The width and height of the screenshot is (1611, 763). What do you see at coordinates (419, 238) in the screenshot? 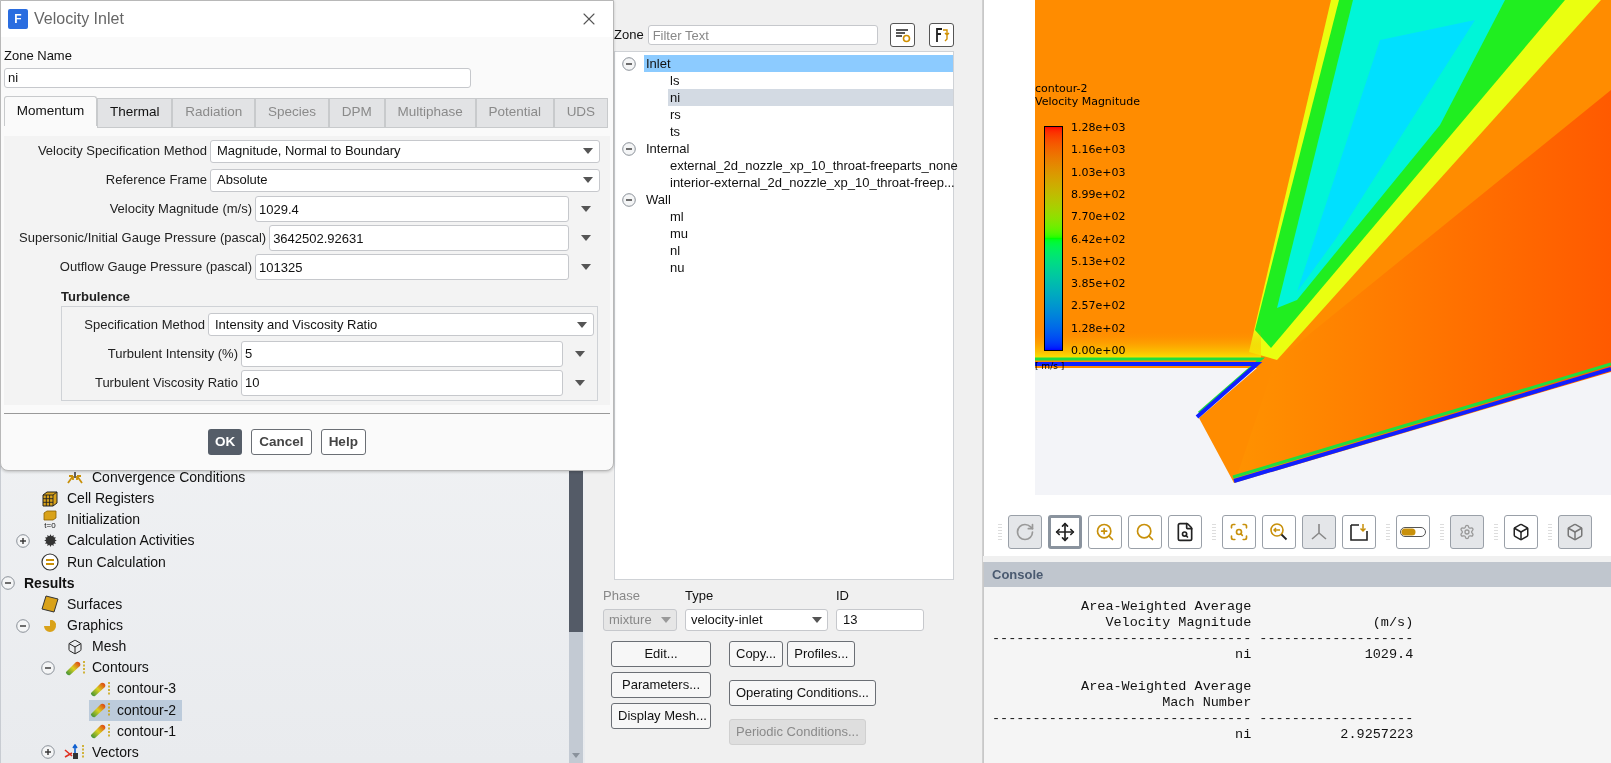
I see `input-field: 3642502.92631` at bounding box center [419, 238].